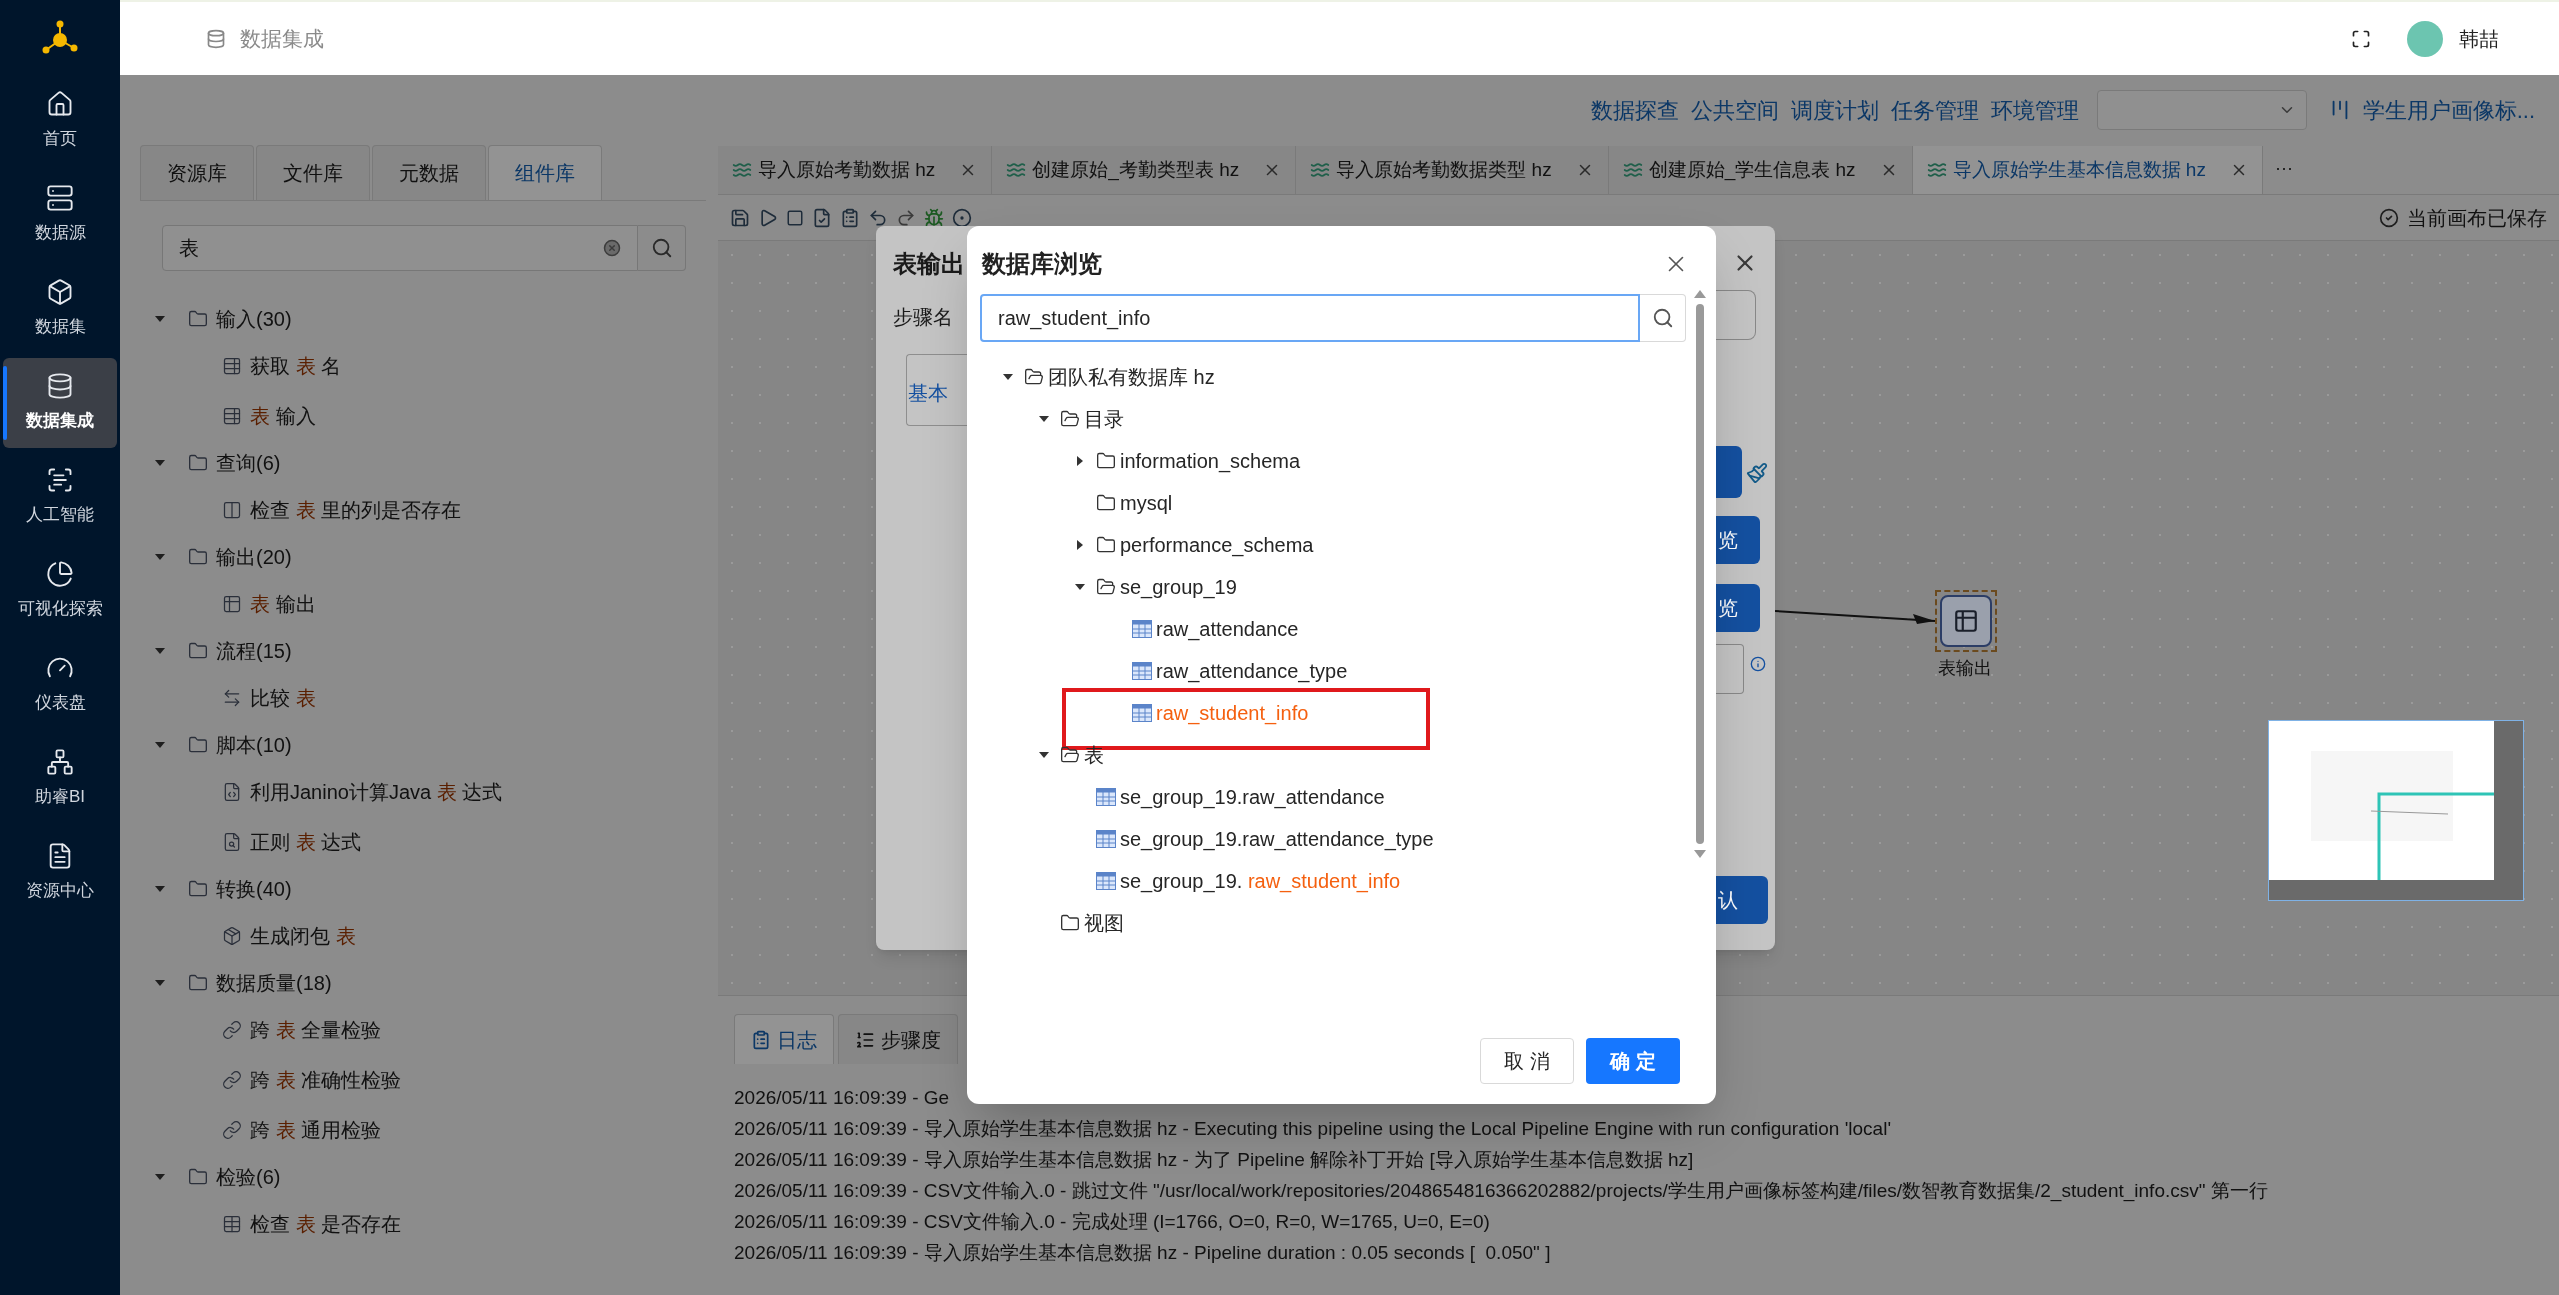  Describe the element at coordinates (248, 463) in the screenshot. I see `tree-group: 查询(6)` at that location.